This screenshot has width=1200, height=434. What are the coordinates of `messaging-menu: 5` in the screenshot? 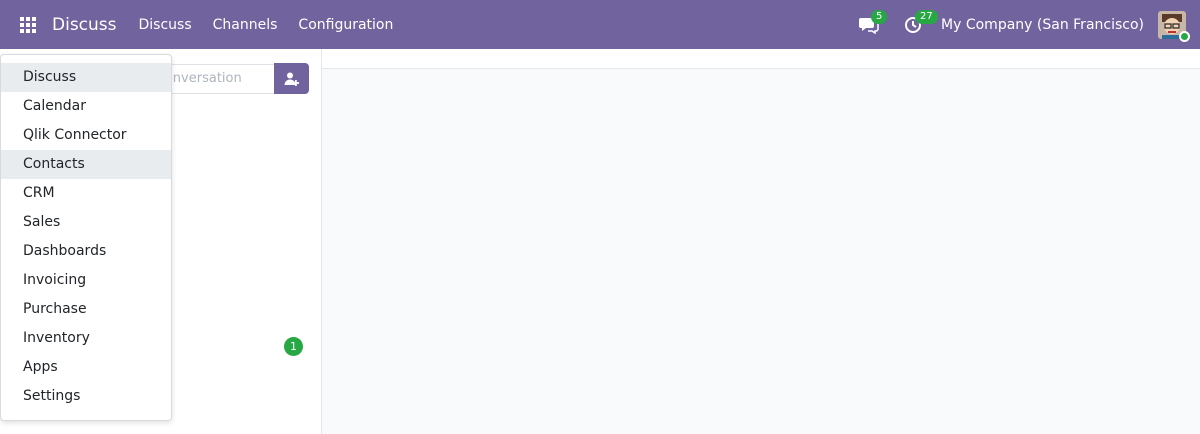 It's located at (869, 24).